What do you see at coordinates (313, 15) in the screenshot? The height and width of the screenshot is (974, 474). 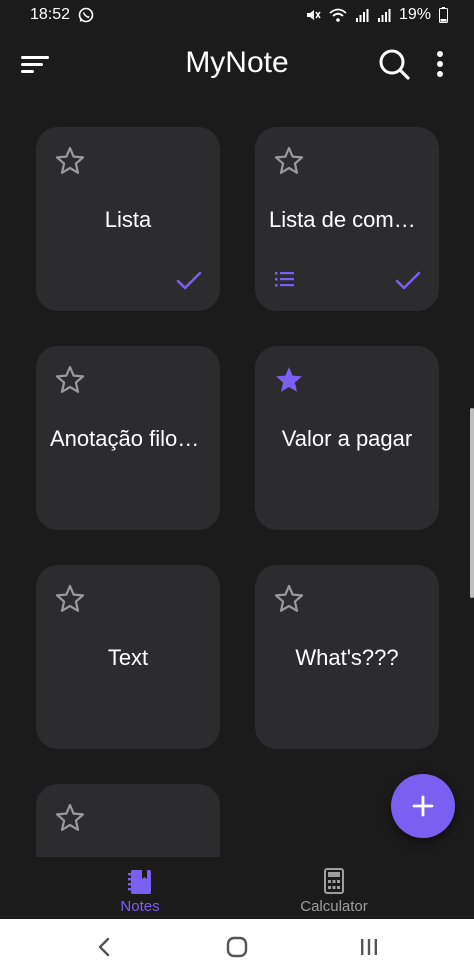 I see `mute-icon` at bounding box center [313, 15].